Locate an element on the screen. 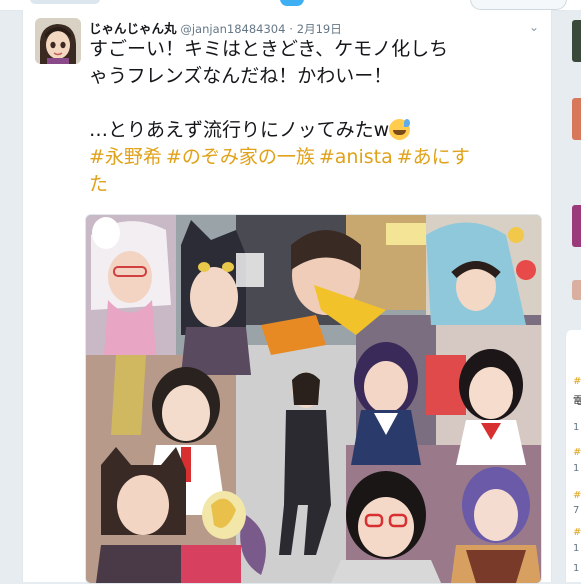 This screenshot has height=584, width=581. tweet-text-line: …とりあえず流行りにノッてみたw is located at coordinates (314, 130).